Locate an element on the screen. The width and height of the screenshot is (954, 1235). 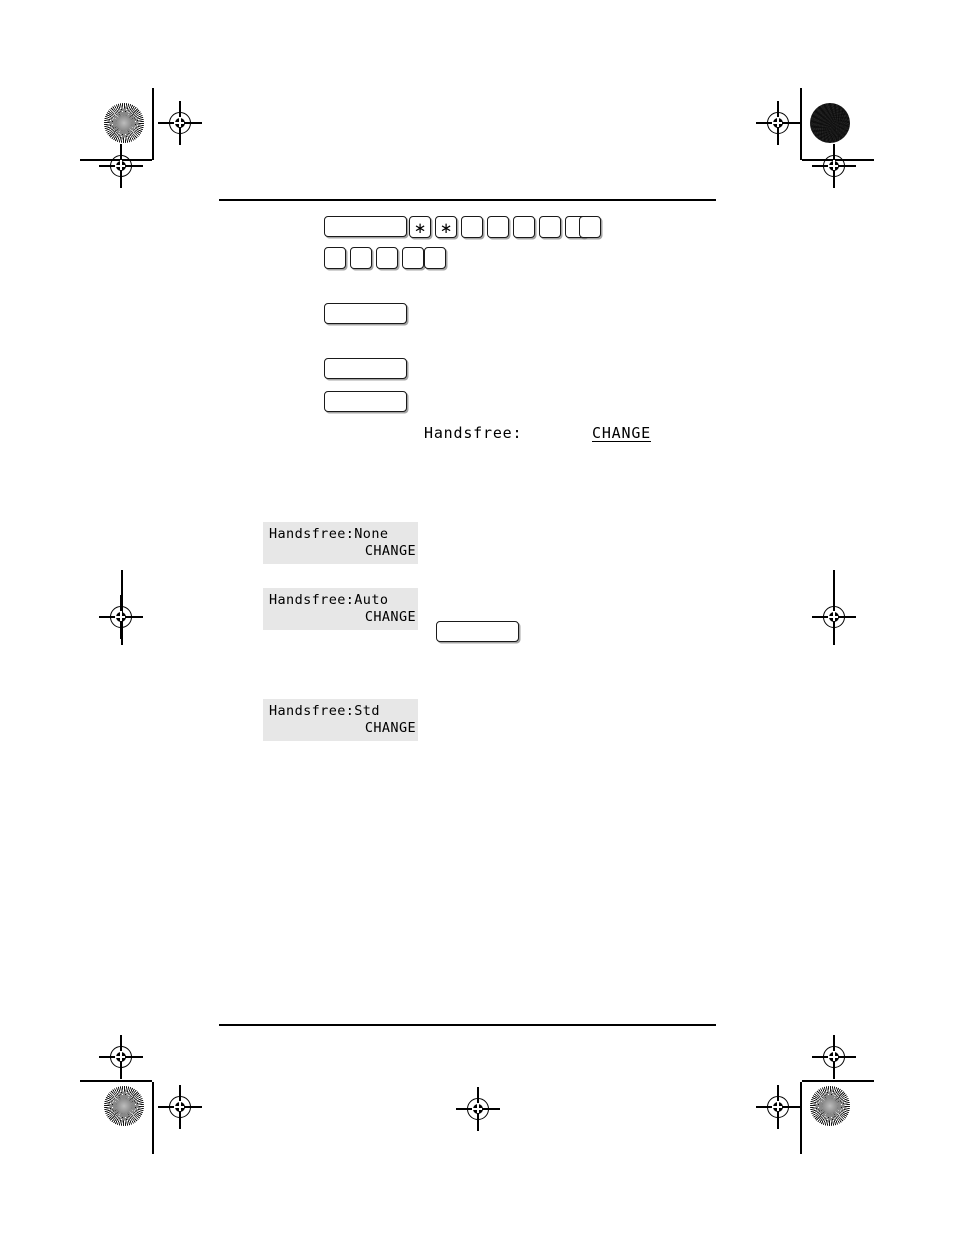
inline-display-change-action: CHANGE is located at coordinates (621, 433).